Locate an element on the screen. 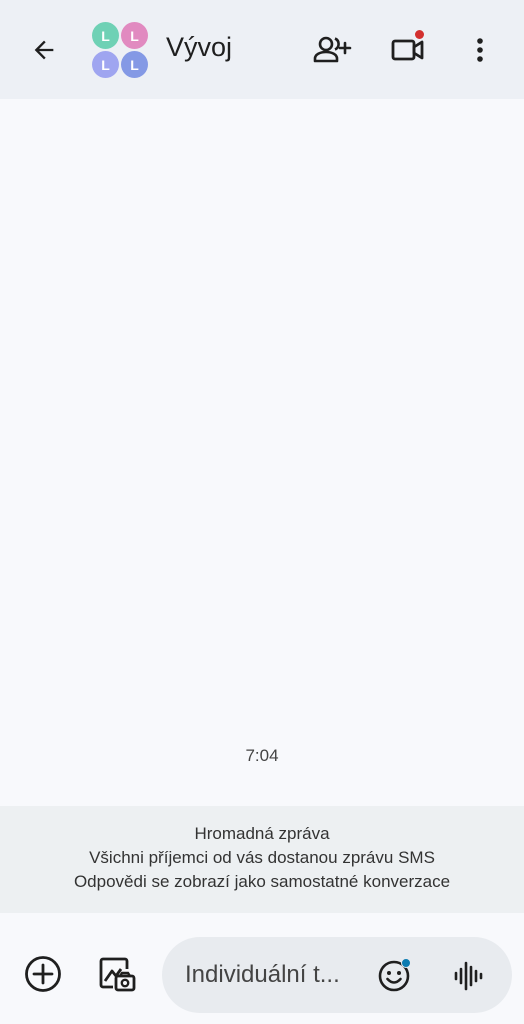 This screenshot has width=524, height=1024. gallery-button is located at coordinates (117, 974).